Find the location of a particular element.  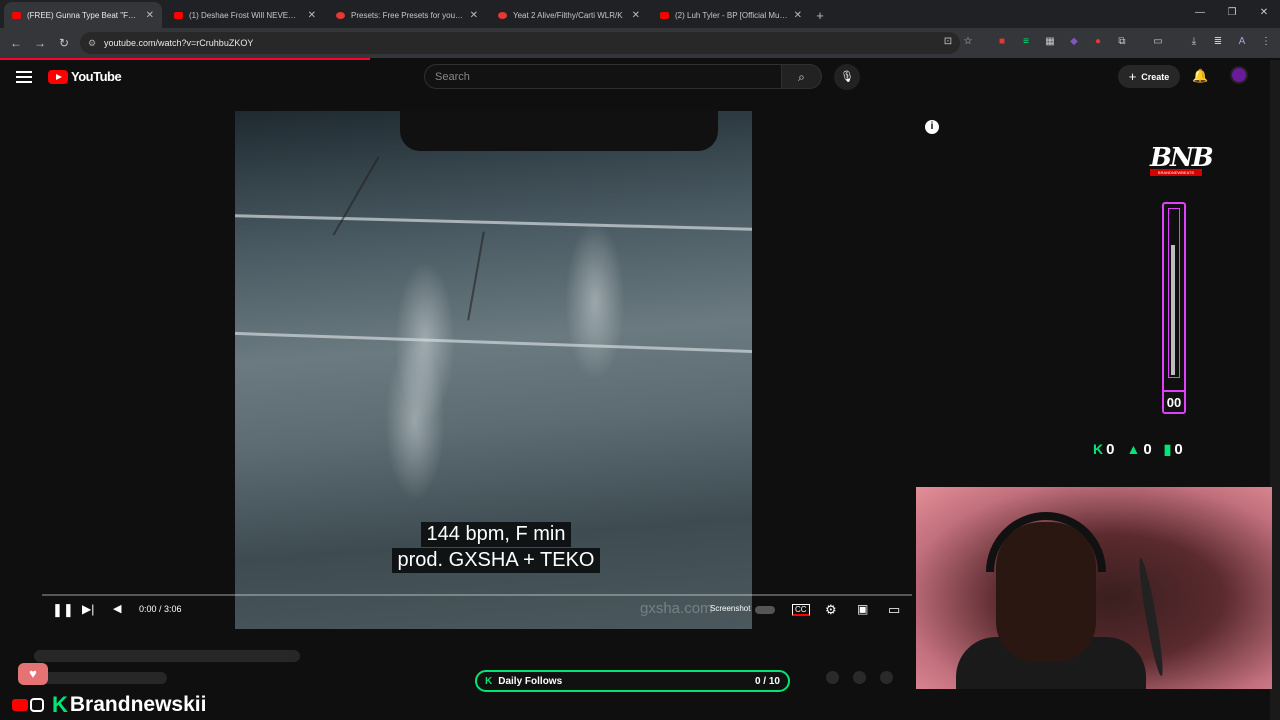

plus-icon: + is located at coordinates (1132, 76).